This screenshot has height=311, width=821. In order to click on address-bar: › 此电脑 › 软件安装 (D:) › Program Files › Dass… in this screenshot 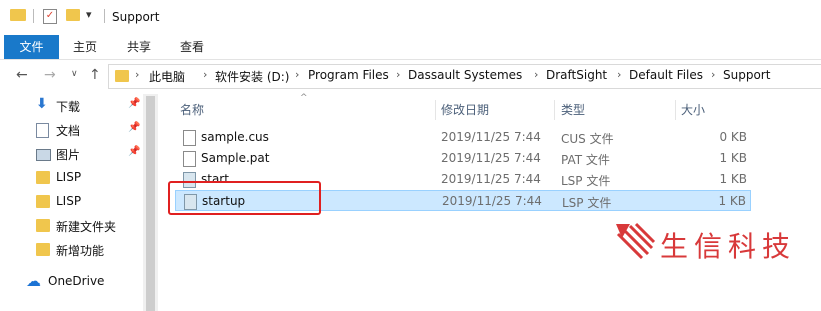, I will do `click(464, 76)`.